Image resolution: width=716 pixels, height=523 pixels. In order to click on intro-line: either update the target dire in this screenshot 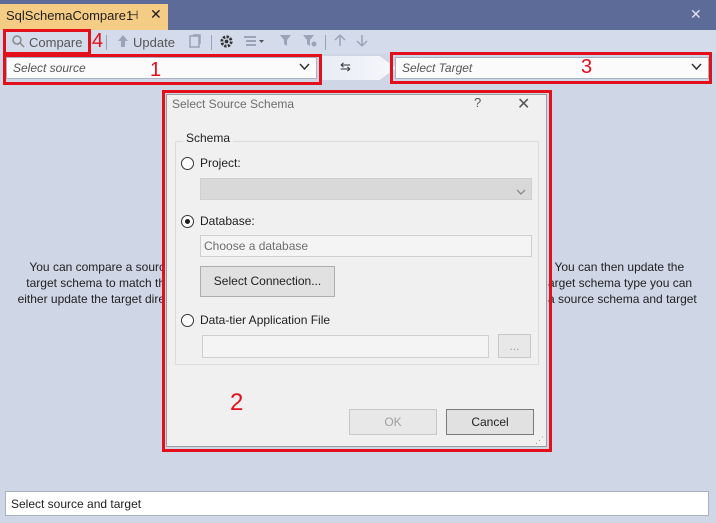, I will do `click(91, 299)`.